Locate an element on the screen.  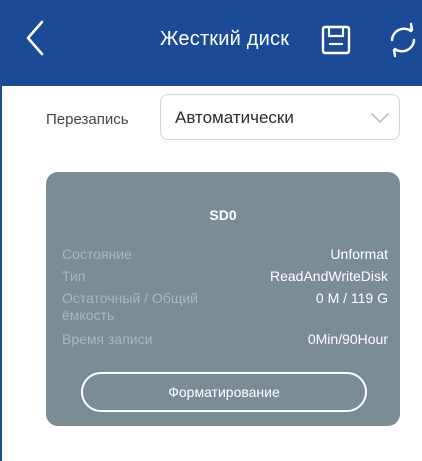
format-button: Форматирование is located at coordinates (224, 392).